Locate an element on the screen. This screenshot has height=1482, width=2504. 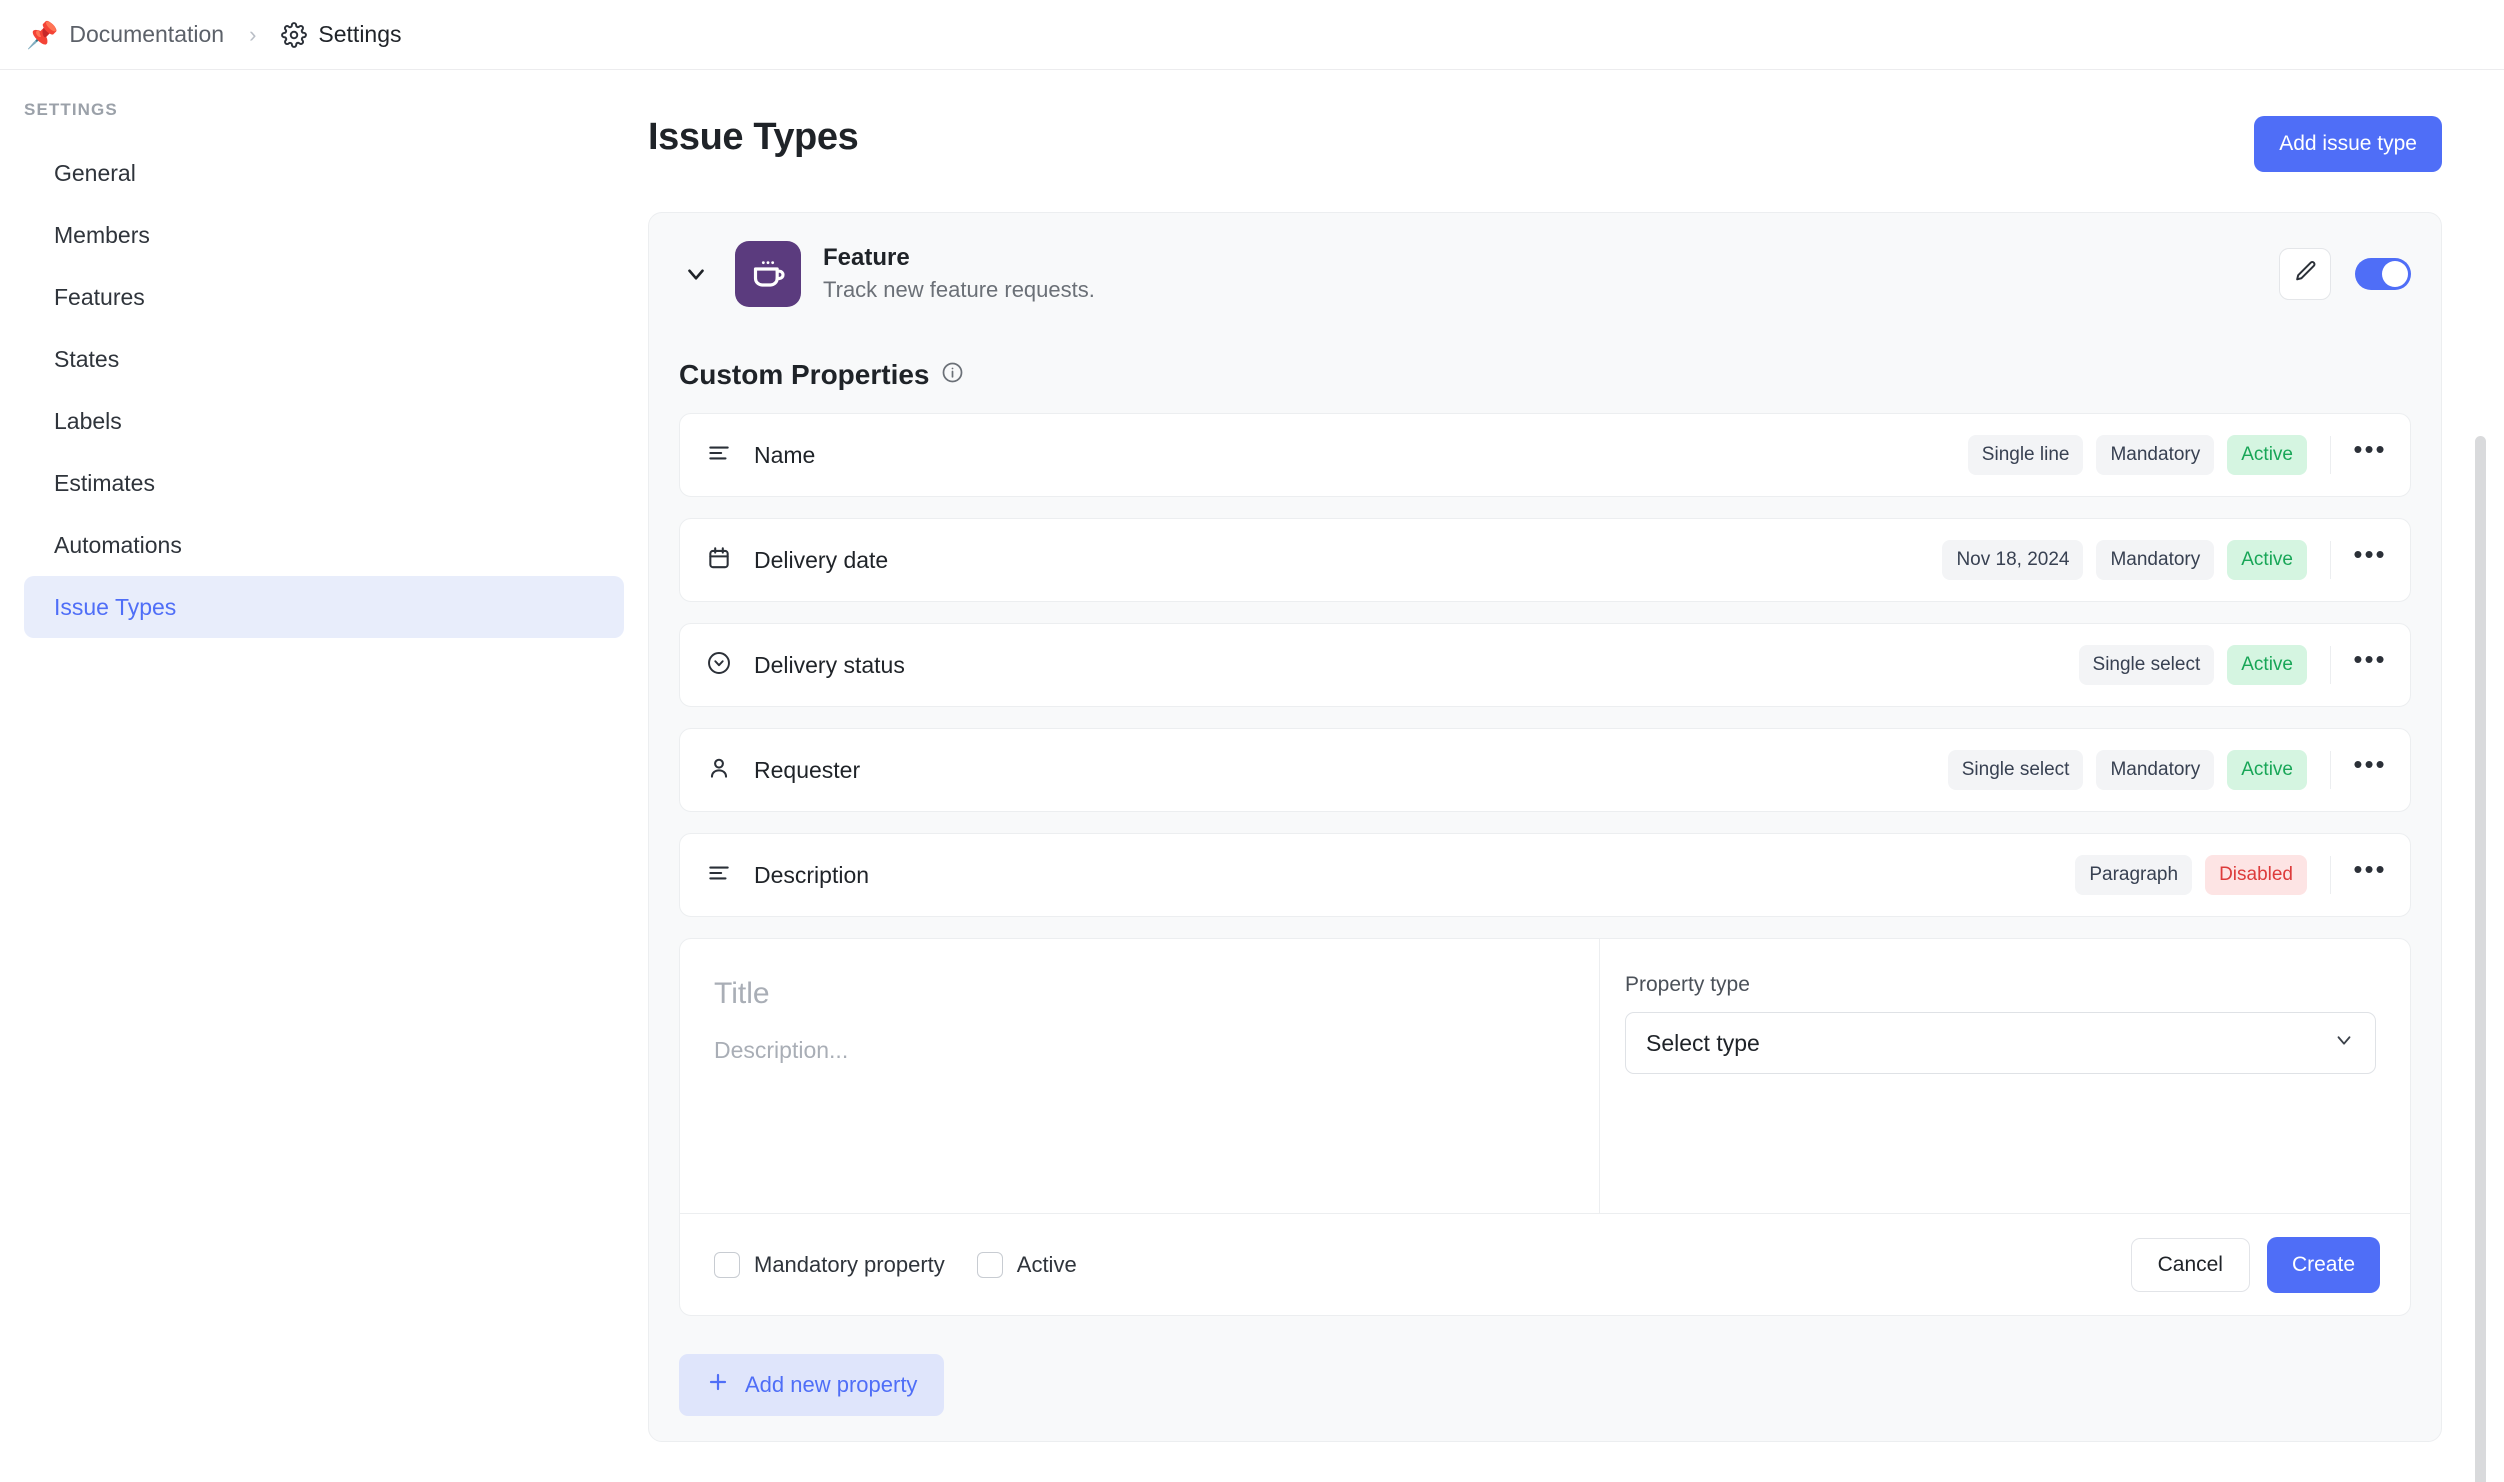
property-badges: Single select Active ••• is located at coordinates (2234, 665).